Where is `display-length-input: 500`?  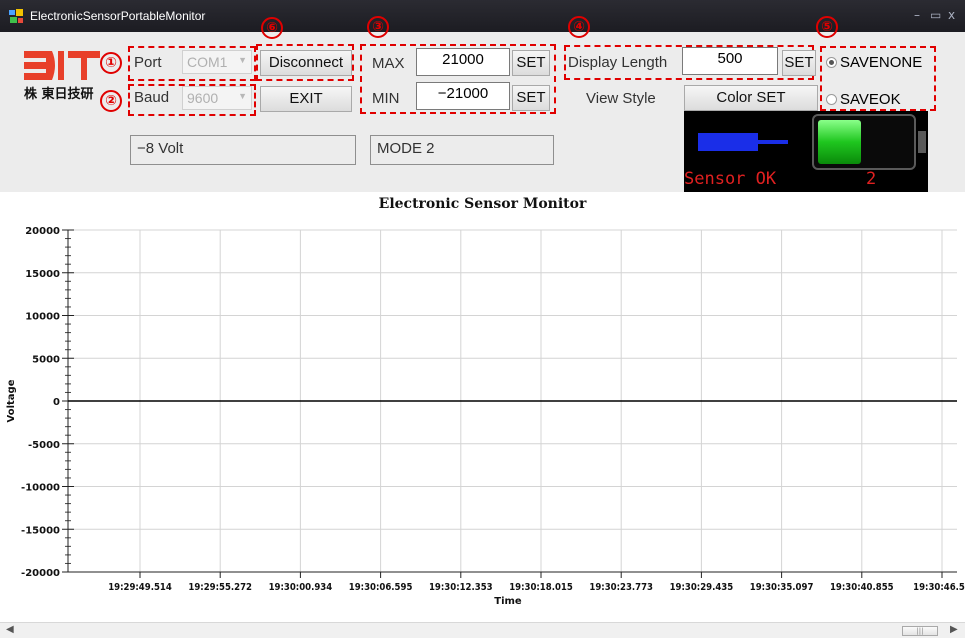 display-length-input: 500 is located at coordinates (730, 61).